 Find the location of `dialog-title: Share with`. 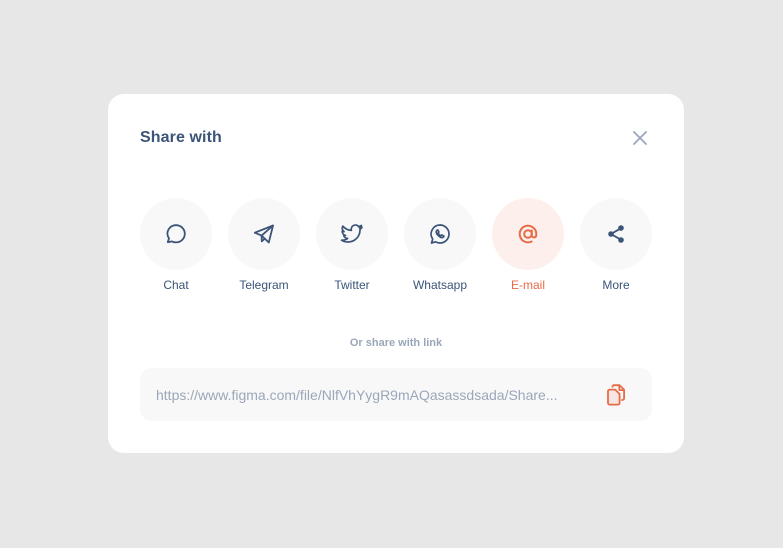

dialog-title: Share with is located at coordinates (181, 137).